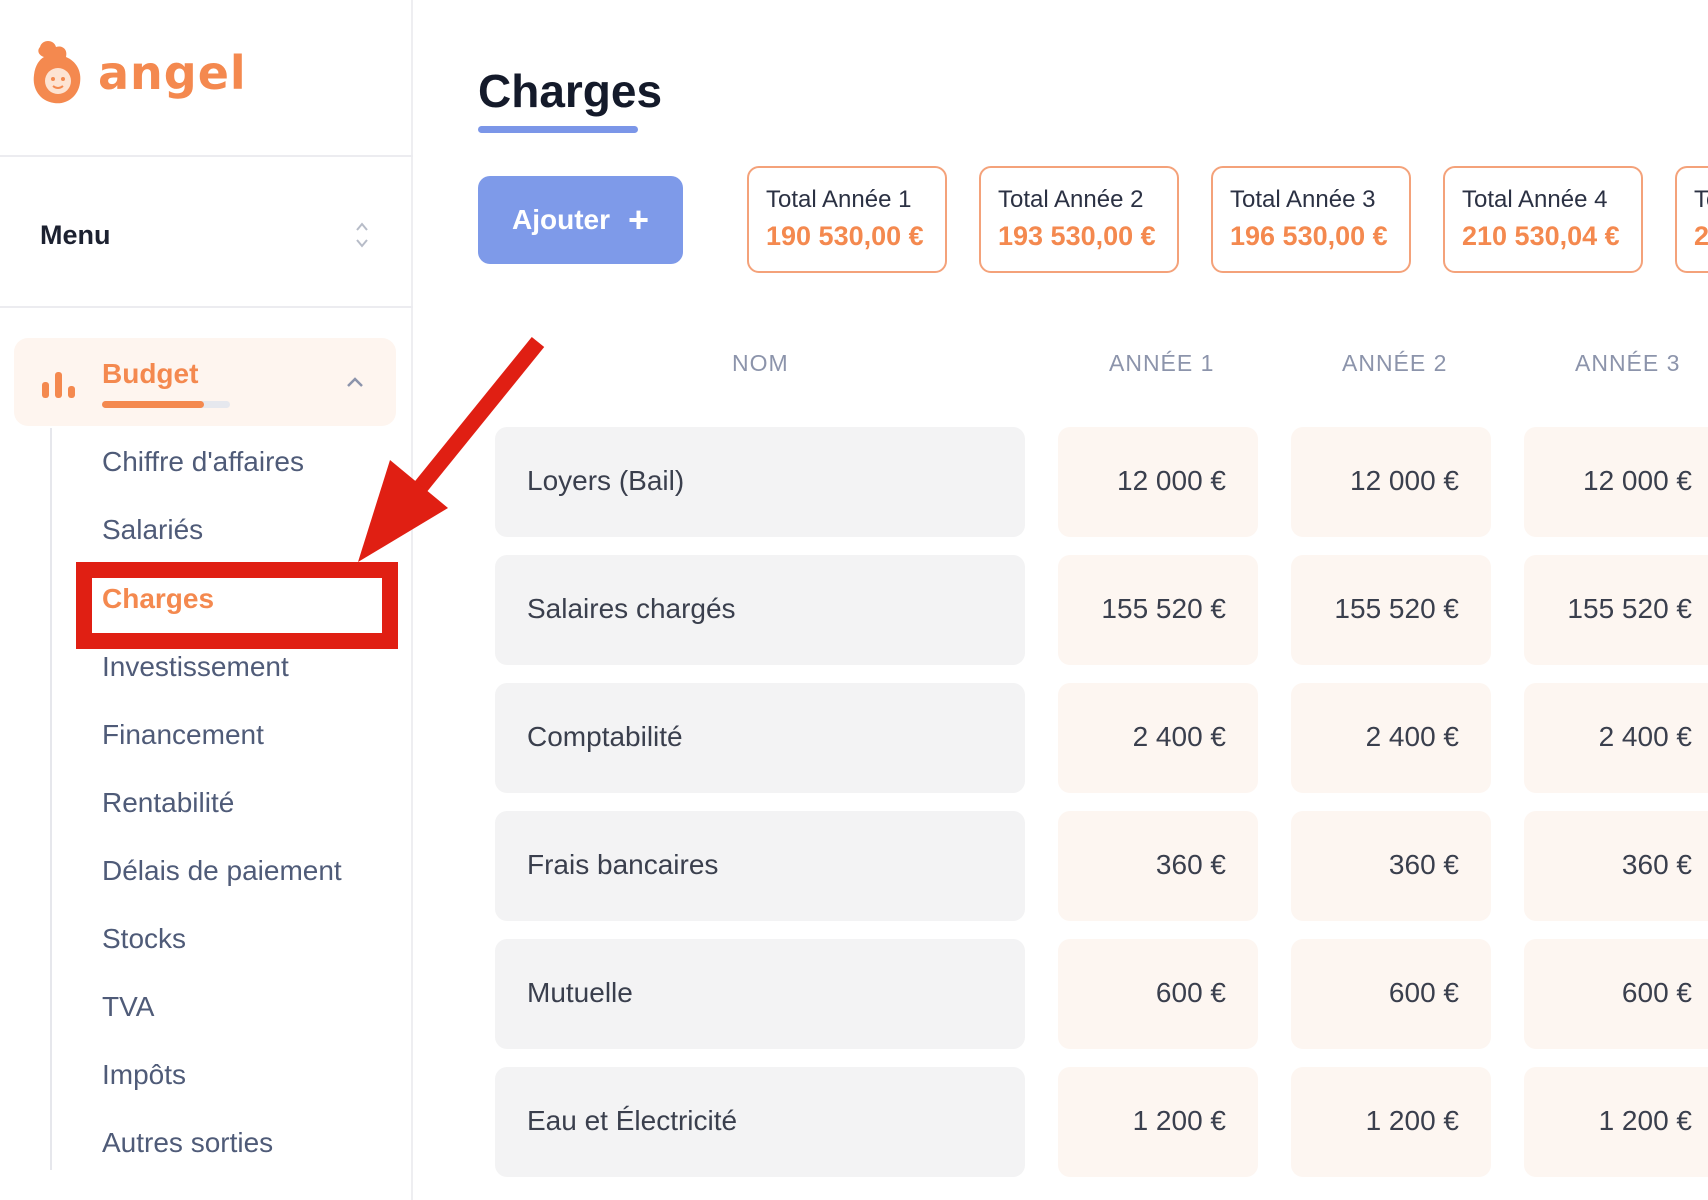 The image size is (1708, 1200). What do you see at coordinates (1628, 363) in the screenshot?
I see `column-header-annee-3: ANNÉE 3` at bounding box center [1628, 363].